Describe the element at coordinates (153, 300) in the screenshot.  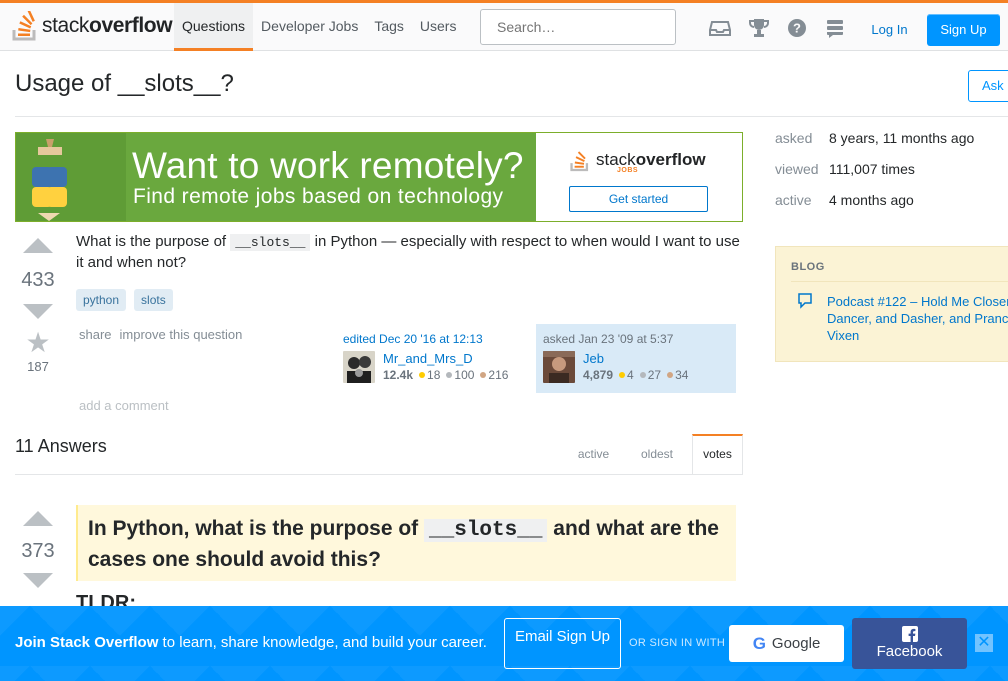
I see `tag-slots: slots` at that location.